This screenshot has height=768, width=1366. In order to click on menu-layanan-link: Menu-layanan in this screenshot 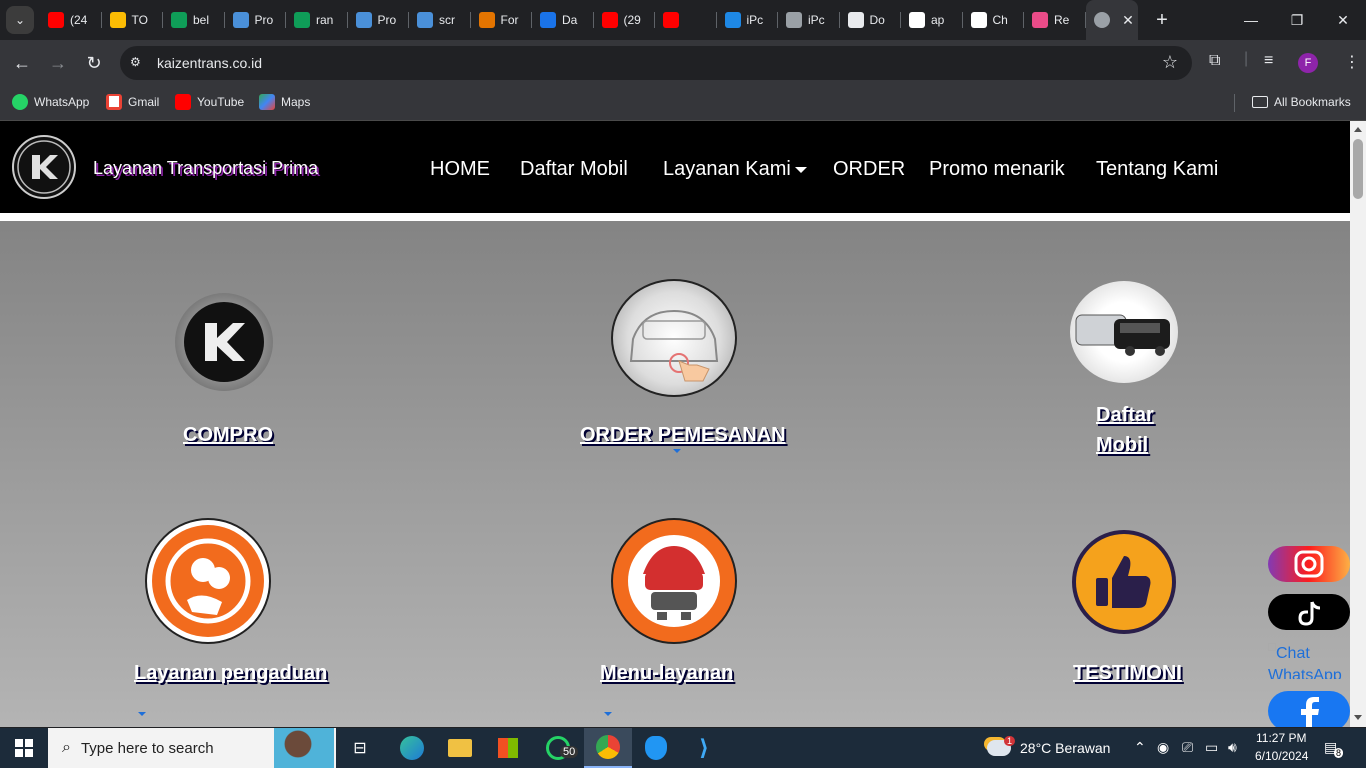, I will do `click(666, 673)`.